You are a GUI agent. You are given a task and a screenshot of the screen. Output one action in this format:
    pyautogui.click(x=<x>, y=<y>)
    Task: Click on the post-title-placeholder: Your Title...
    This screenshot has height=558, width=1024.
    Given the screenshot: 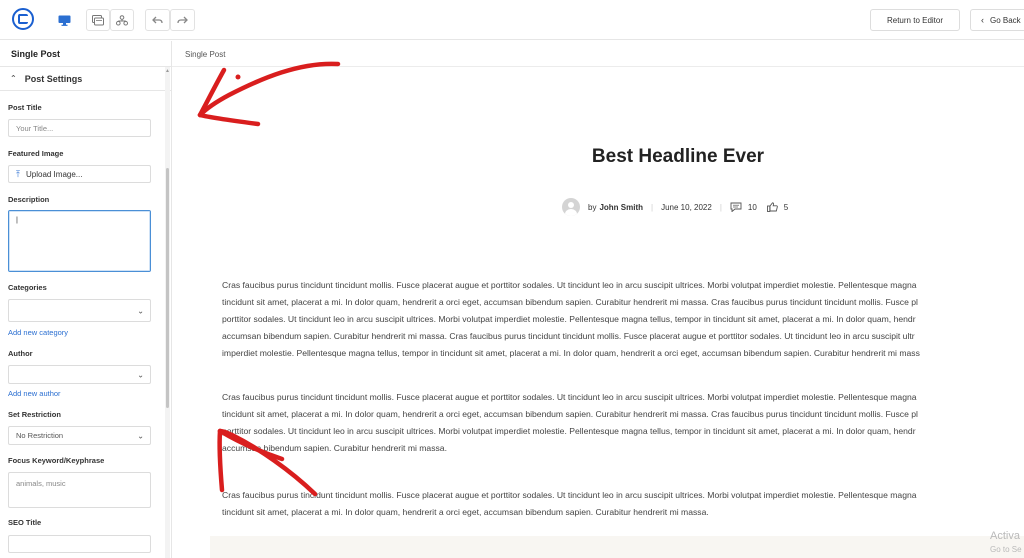 What is the action you would take?
    pyautogui.click(x=35, y=128)
    